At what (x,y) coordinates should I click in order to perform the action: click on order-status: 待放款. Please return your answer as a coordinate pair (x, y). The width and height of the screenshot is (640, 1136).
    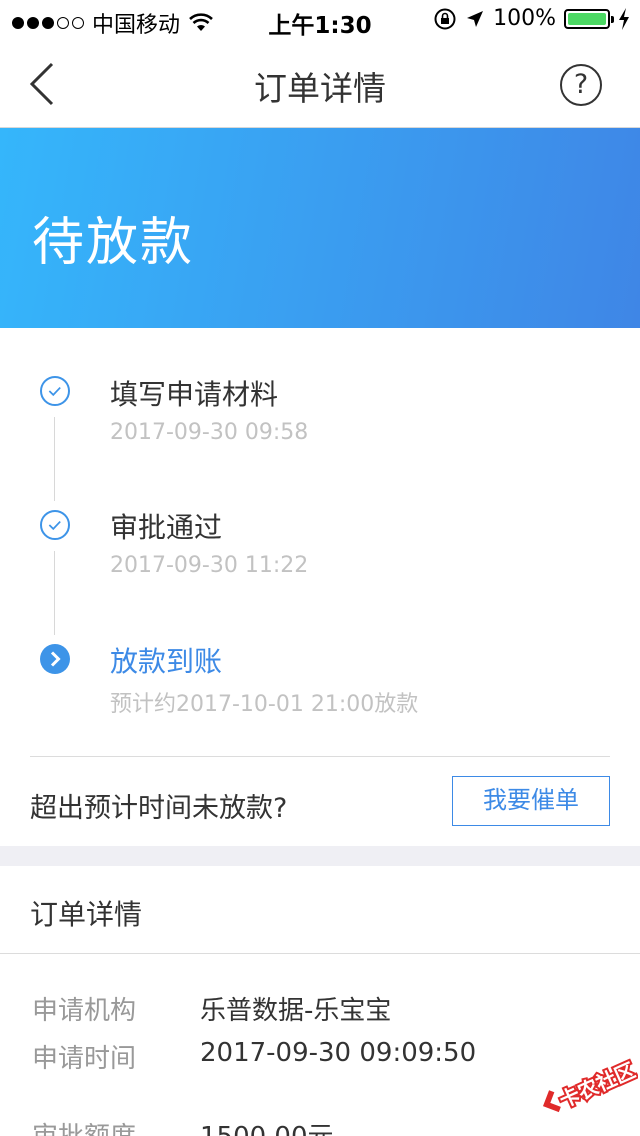
    Looking at the image, I should click on (113, 243).